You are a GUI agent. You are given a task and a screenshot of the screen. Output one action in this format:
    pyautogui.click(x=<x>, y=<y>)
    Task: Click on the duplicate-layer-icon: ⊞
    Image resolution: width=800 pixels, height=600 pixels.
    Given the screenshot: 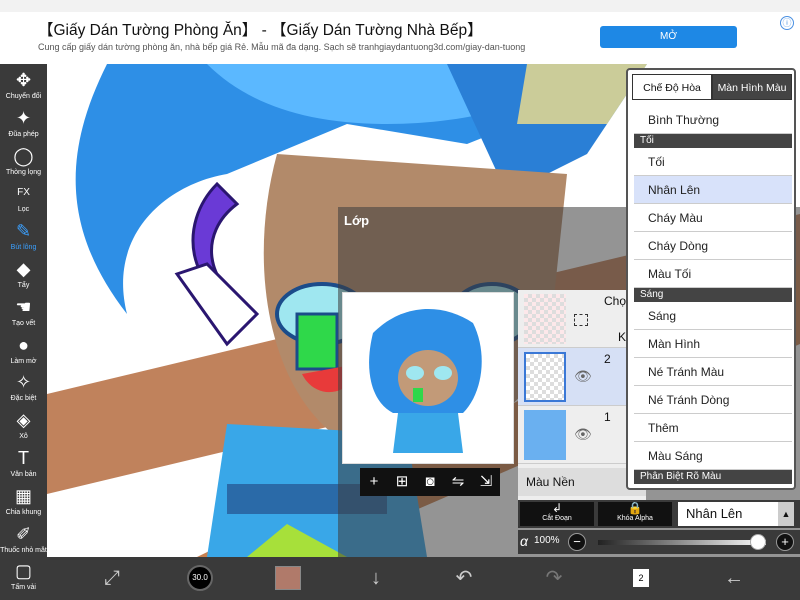 What is the action you would take?
    pyautogui.click(x=402, y=482)
    